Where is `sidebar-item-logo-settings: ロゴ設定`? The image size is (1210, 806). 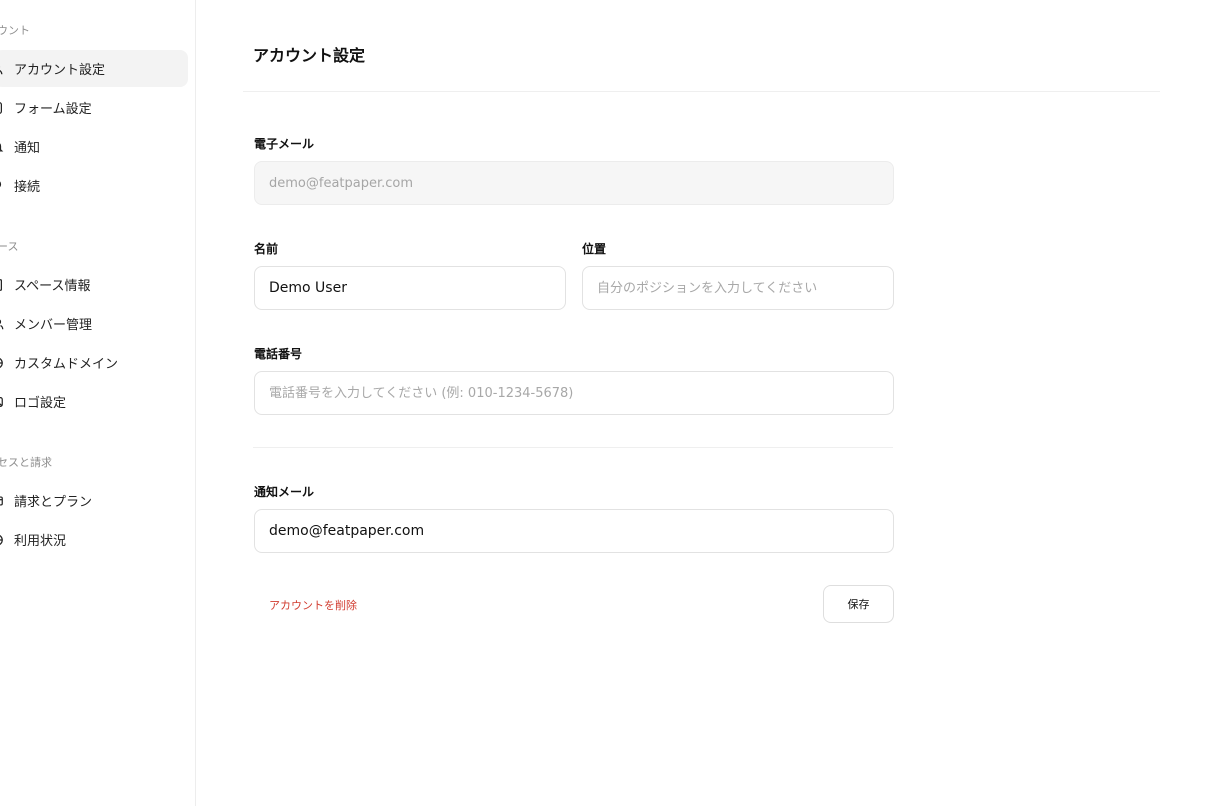
sidebar-item-logo-settings: ロゴ設定 is located at coordinates (94, 401).